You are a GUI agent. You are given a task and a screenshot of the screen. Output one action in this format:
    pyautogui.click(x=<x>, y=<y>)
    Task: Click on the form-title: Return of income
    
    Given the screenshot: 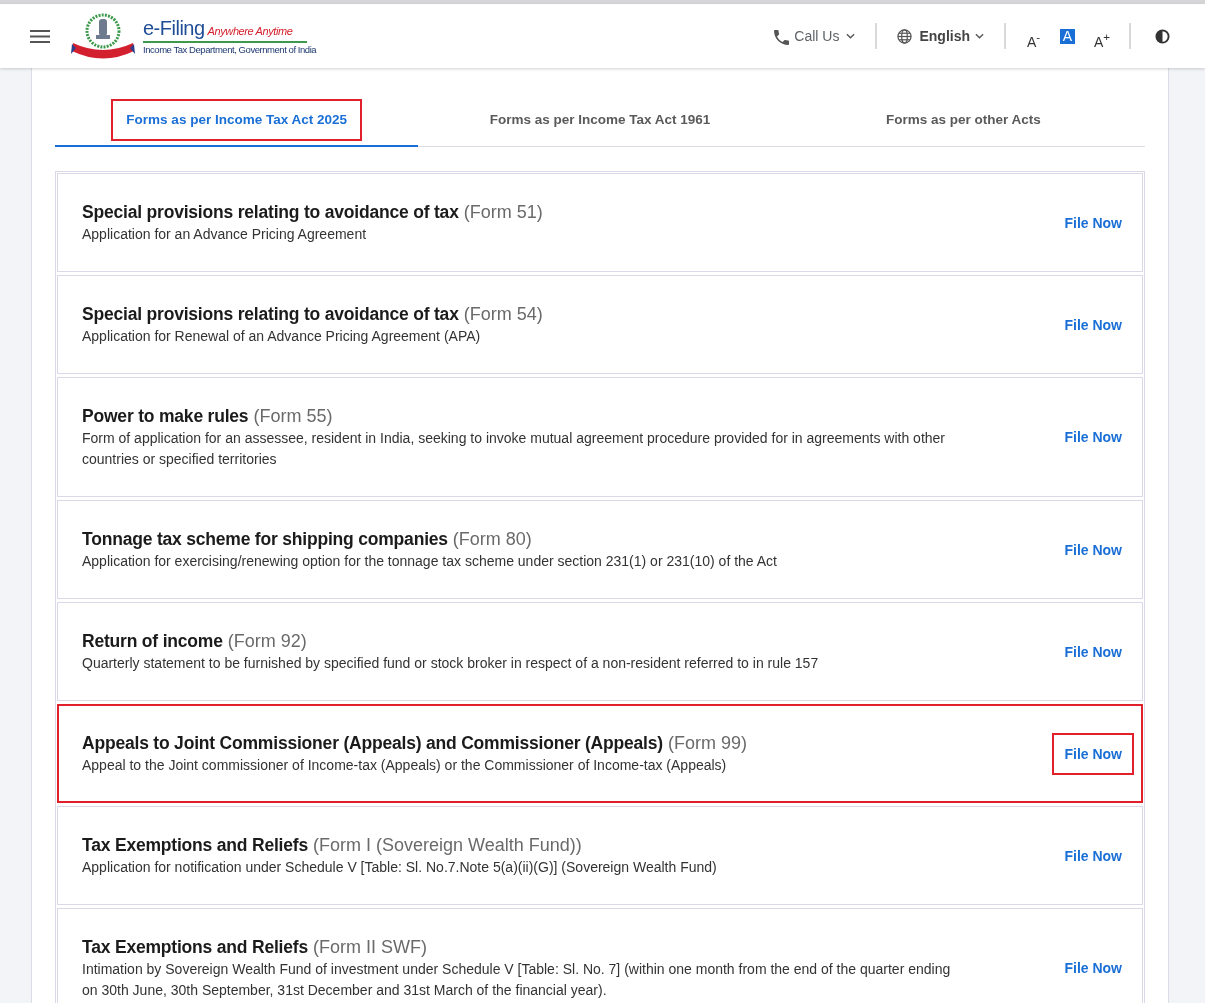 What is the action you would take?
    pyautogui.click(x=152, y=641)
    